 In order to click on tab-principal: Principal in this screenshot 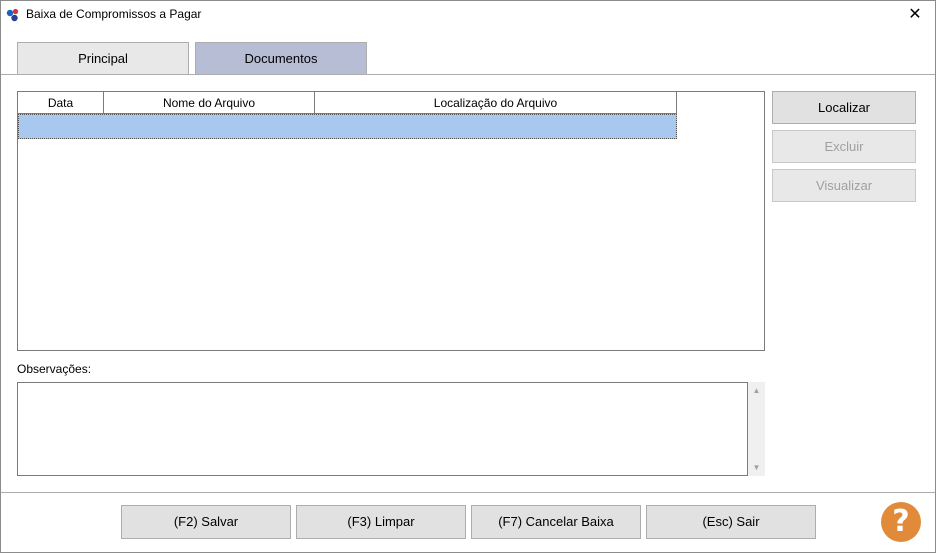, I will do `click(103, 58)`.